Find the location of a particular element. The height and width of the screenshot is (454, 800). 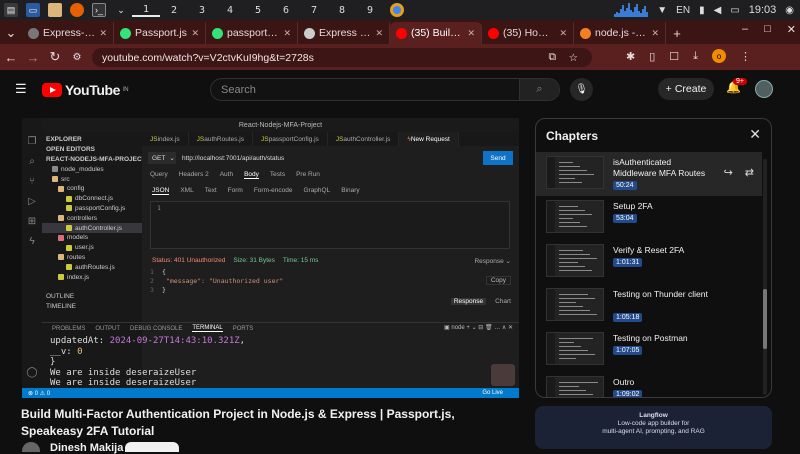

browser-tab: Express sessi ✕ is located at coordinates (344, 33).